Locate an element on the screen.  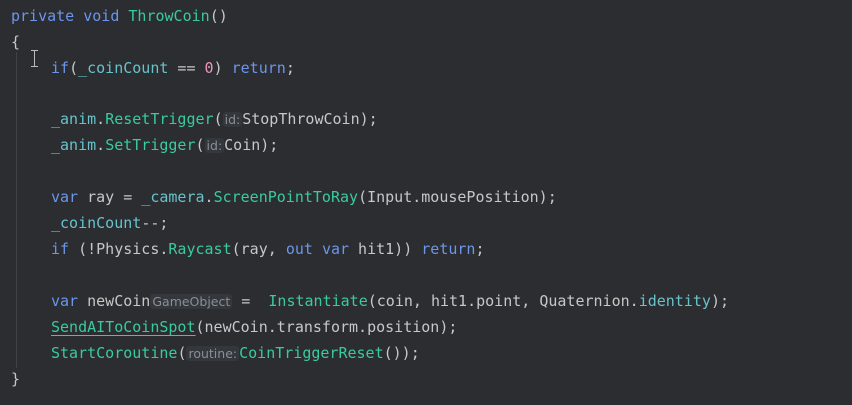
number-literal: 0 is located at coordinates (209, 68).